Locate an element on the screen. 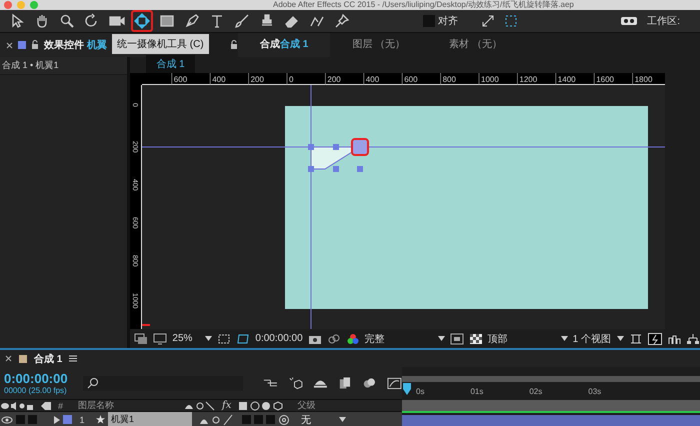 This screenshot has width=700, height=426. workspace-label: 工作区: is located at coordinates (663, 21).